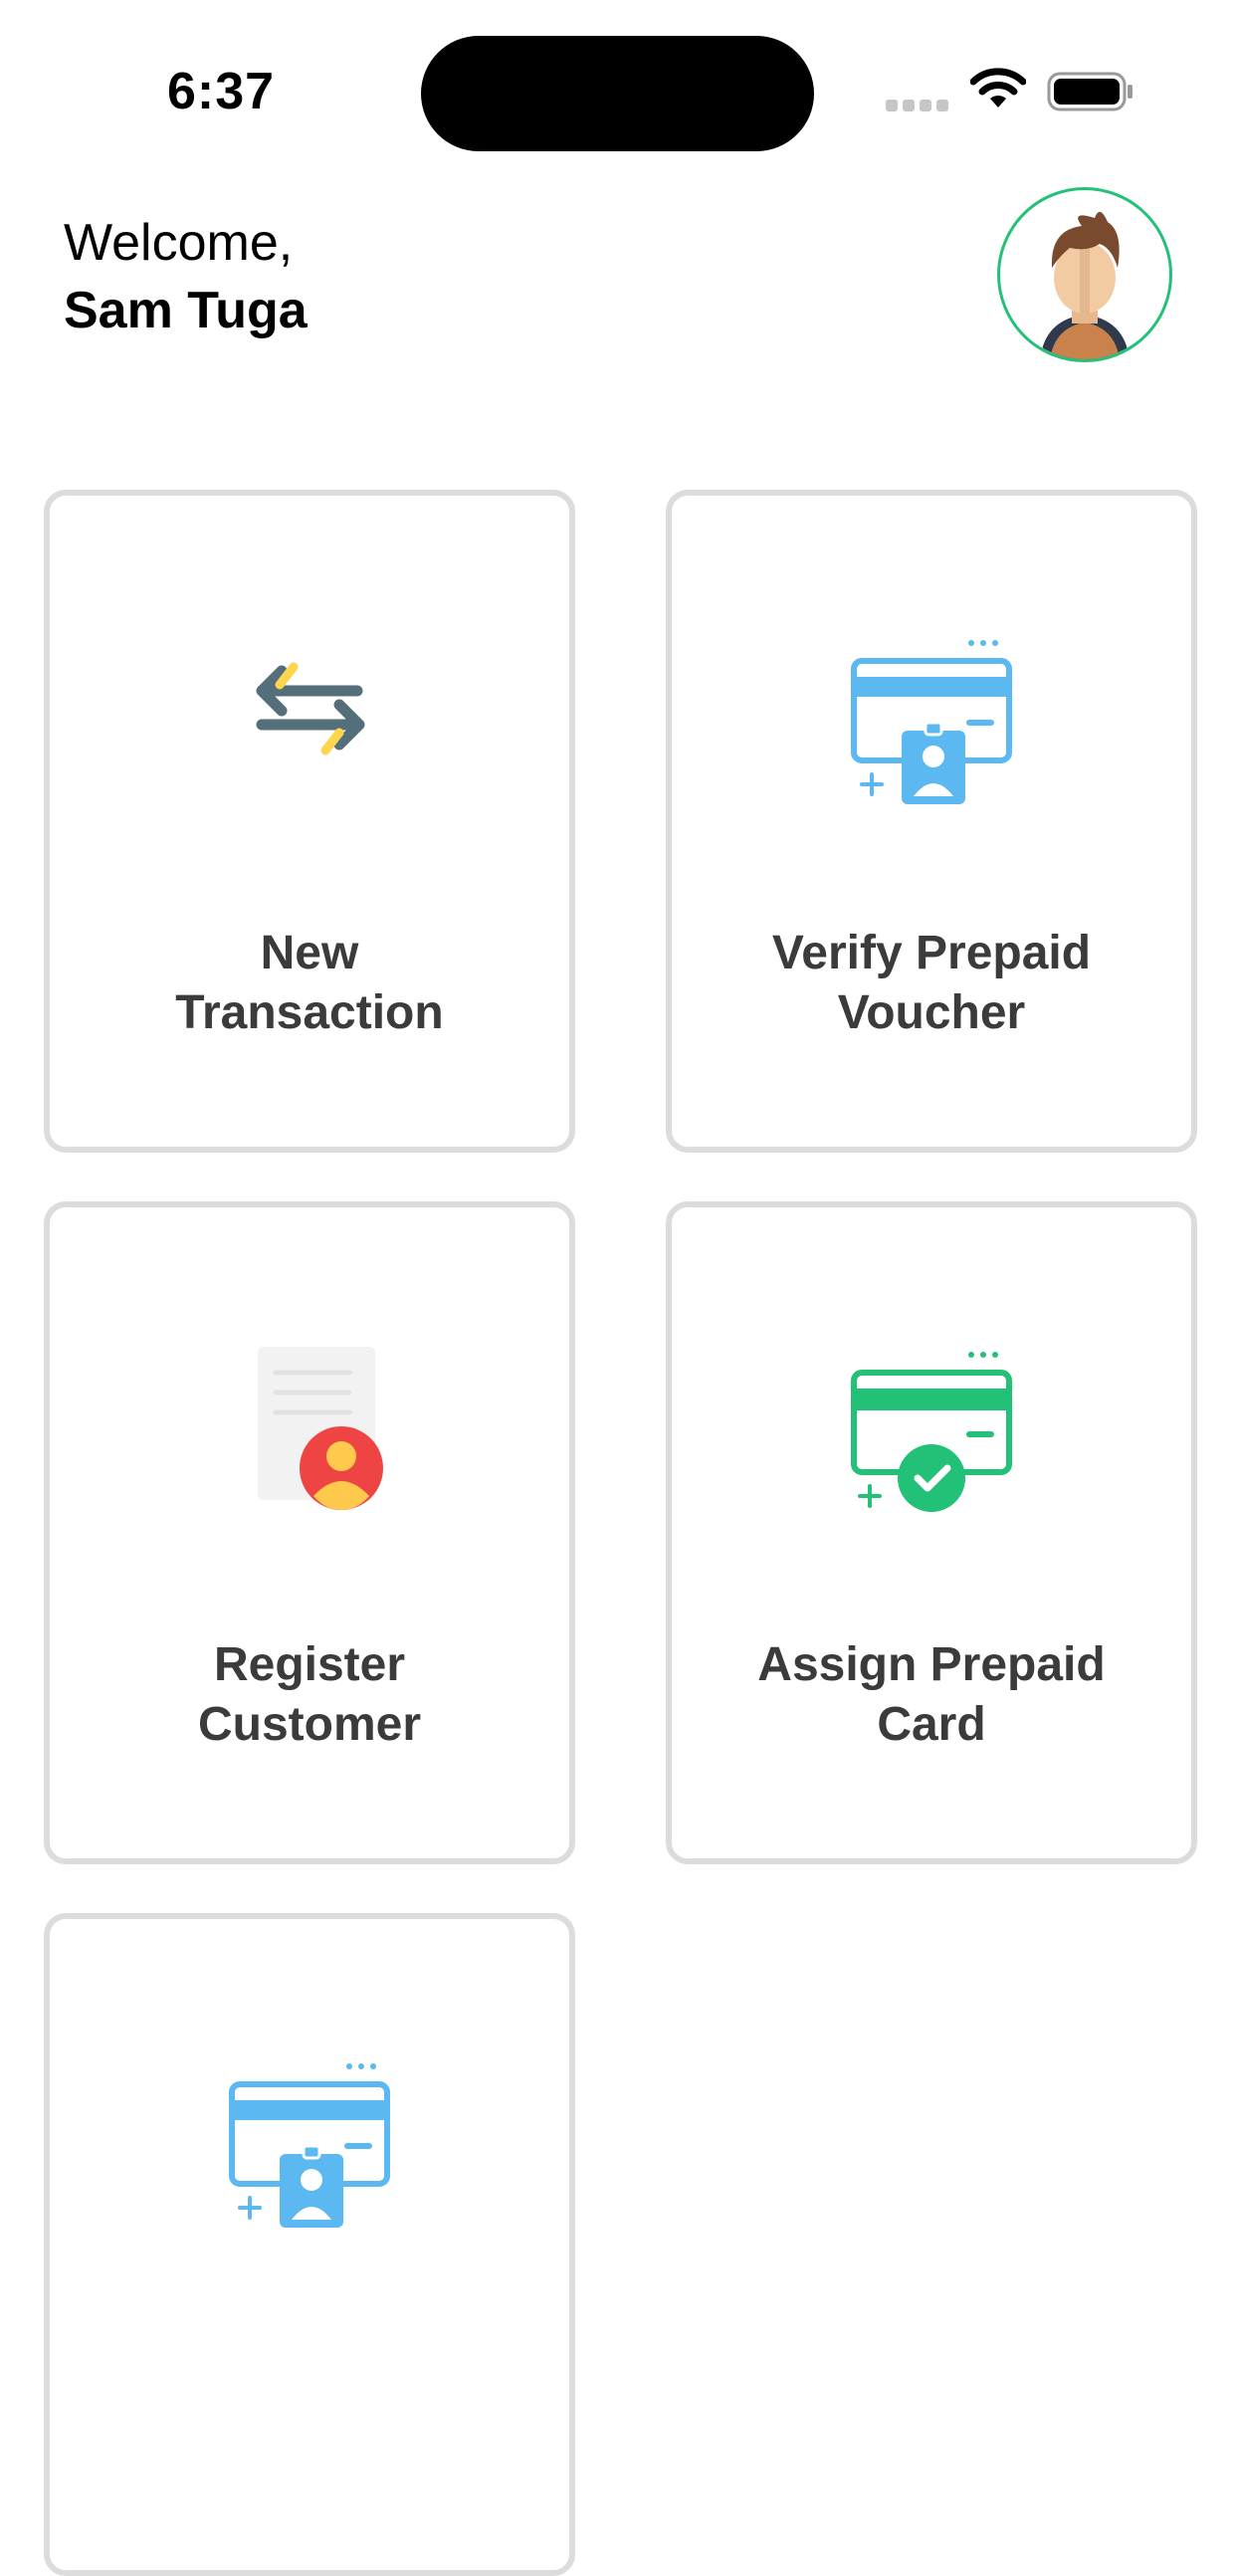  I want to click on status-time: 6:37, so click(221, 91).